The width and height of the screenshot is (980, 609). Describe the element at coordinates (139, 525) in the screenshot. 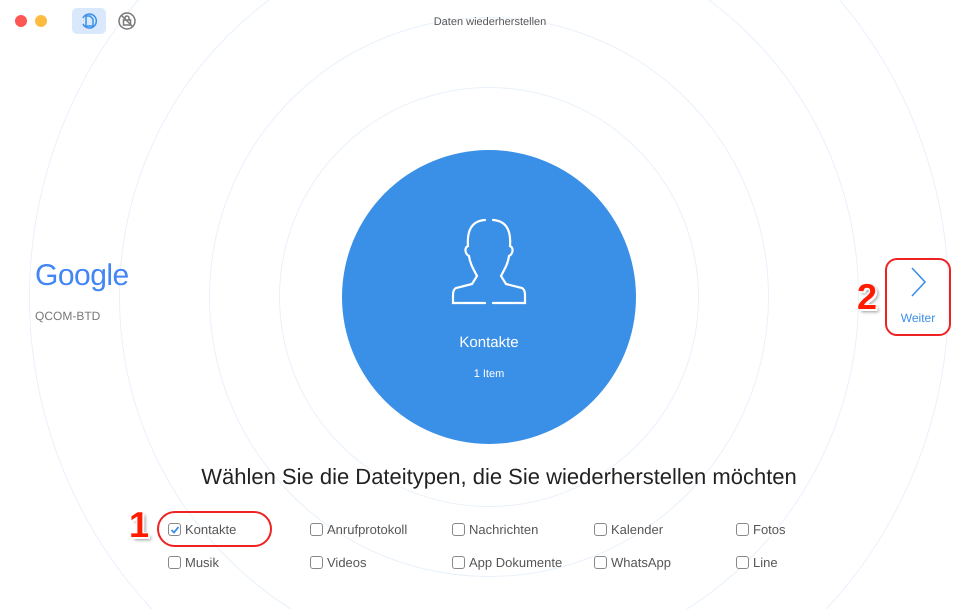

I see `annotation-number: 1` at that location.